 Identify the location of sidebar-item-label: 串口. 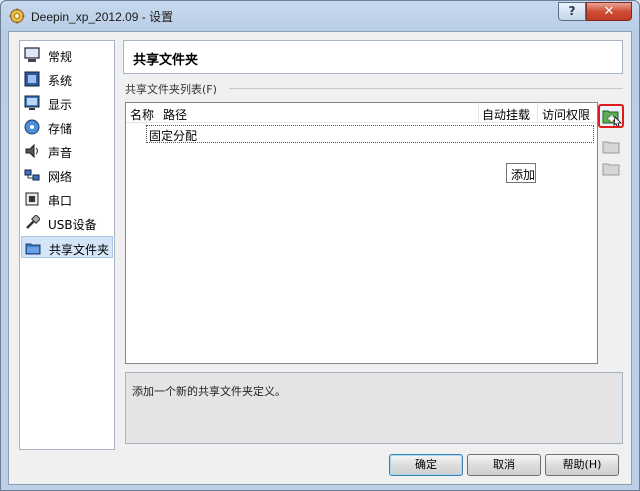
(60, 201).